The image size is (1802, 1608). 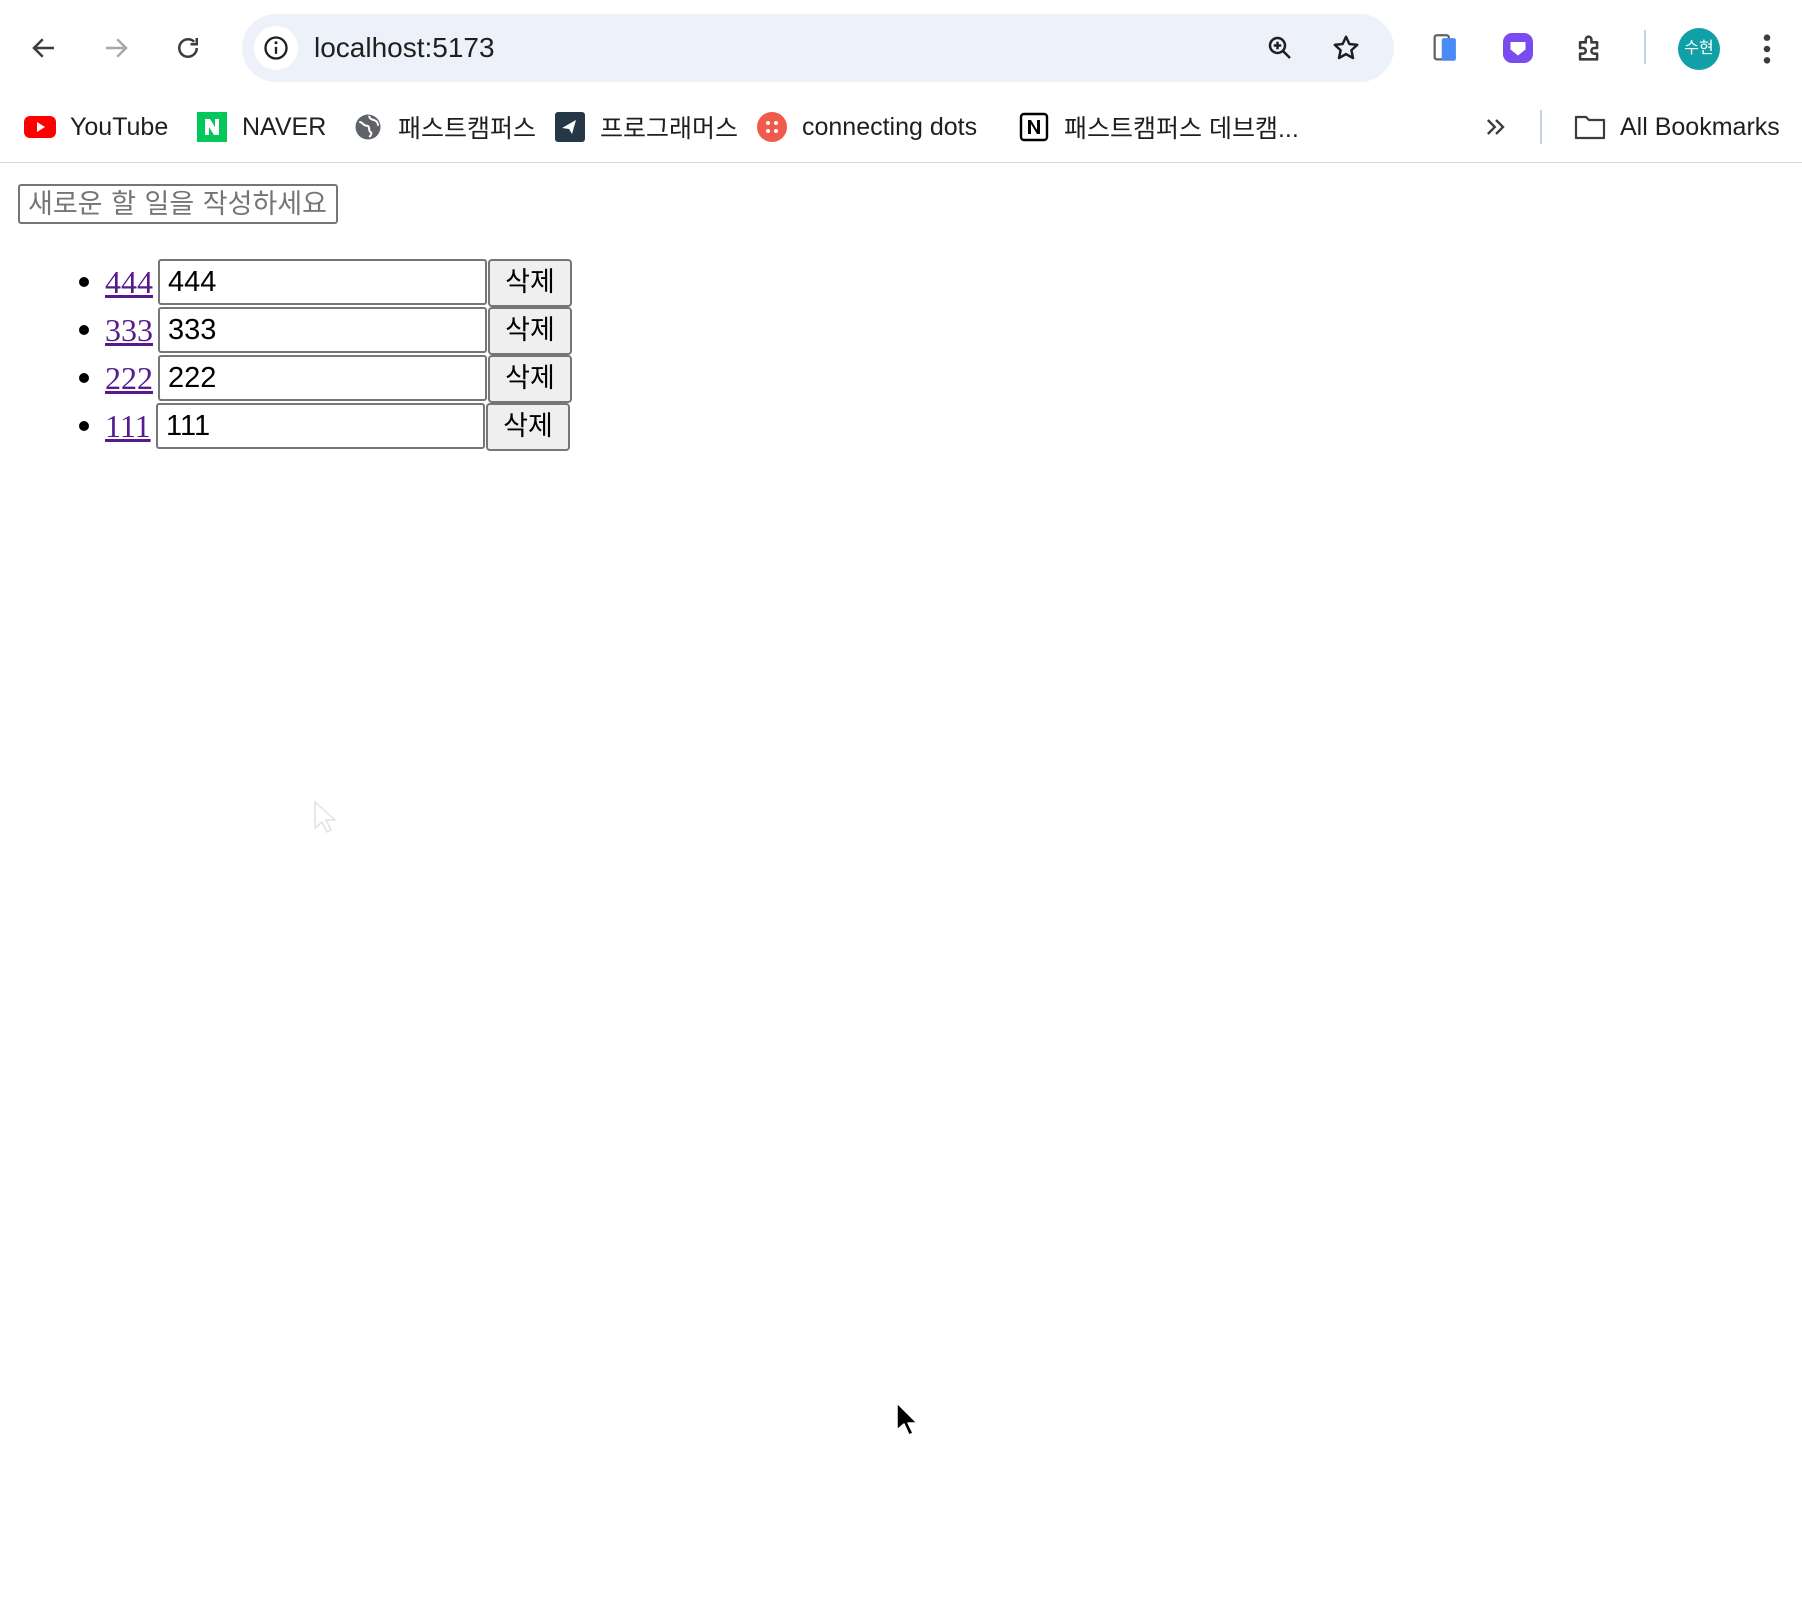 I want to click on bookmark-youtube: YouTube, so click(x=96, y=127).